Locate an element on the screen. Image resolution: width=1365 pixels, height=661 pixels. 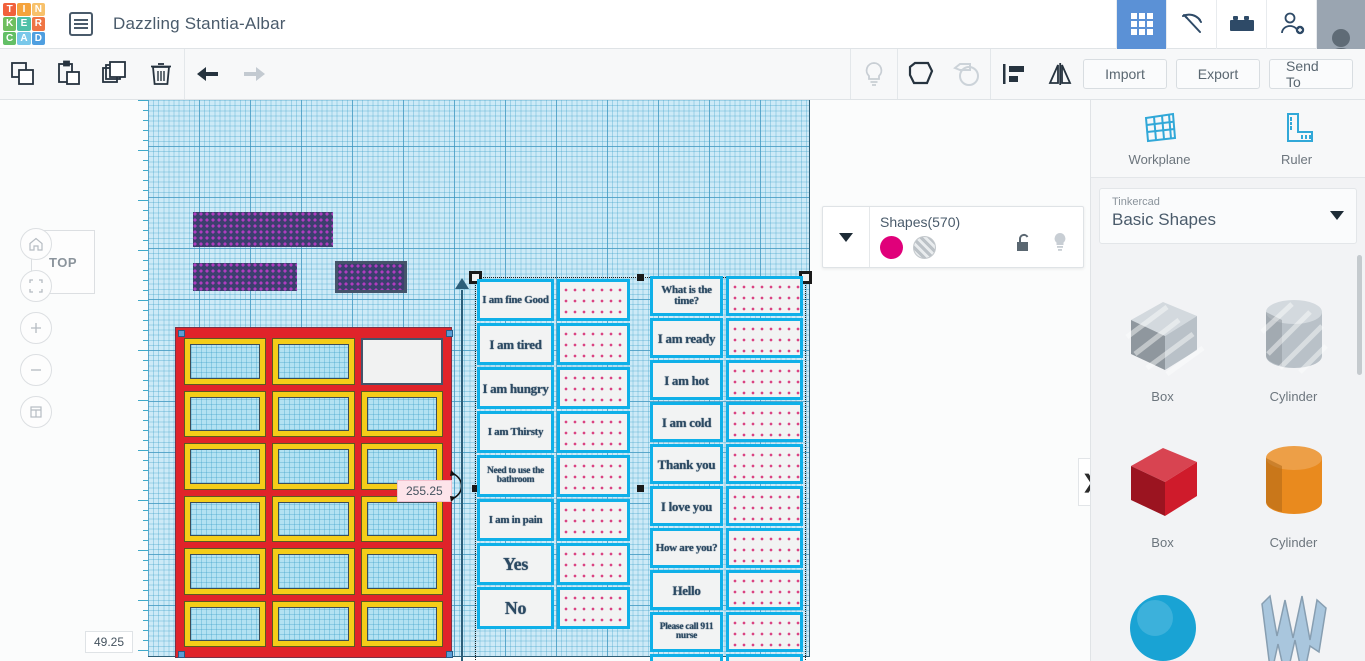
text-card: I am Thirsty is located at coordinates (515, 432).